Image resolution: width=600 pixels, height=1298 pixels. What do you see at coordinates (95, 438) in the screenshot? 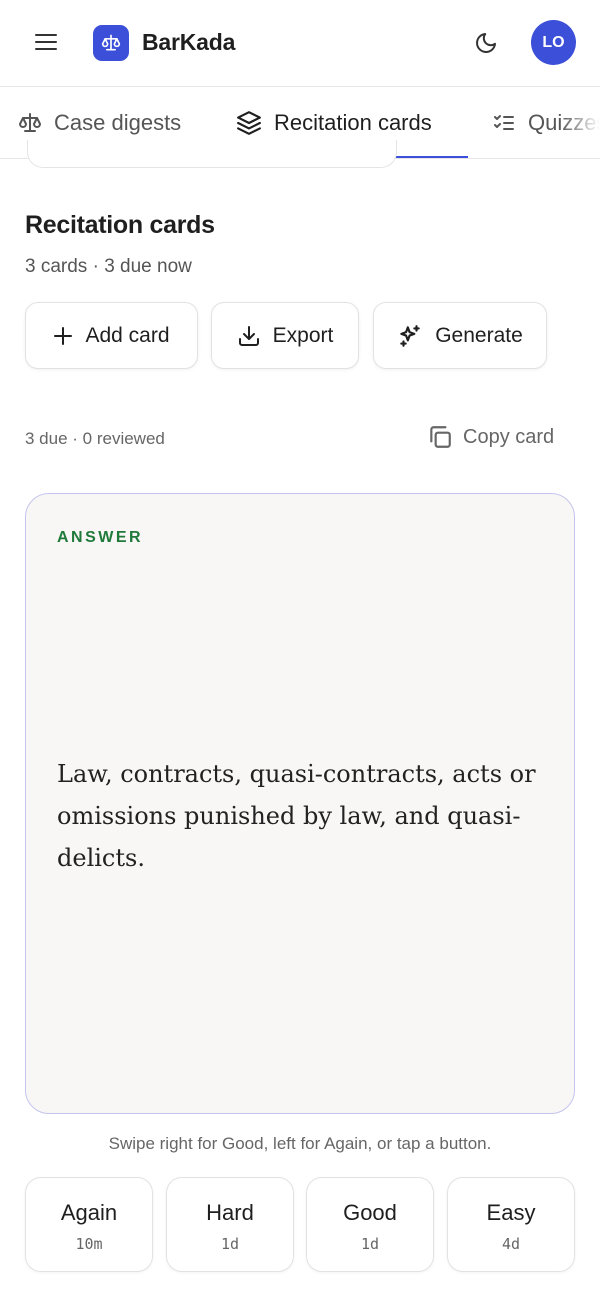
I see `review-status: 3 due · 0 reviewed` at bounding box center [95, 438].